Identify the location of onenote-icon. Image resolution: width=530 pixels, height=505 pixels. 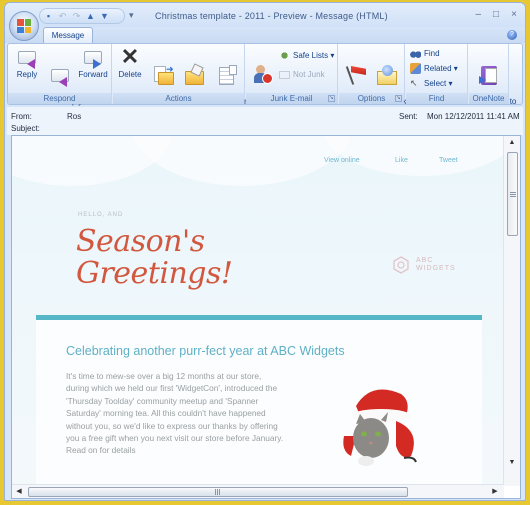
(489, 75).